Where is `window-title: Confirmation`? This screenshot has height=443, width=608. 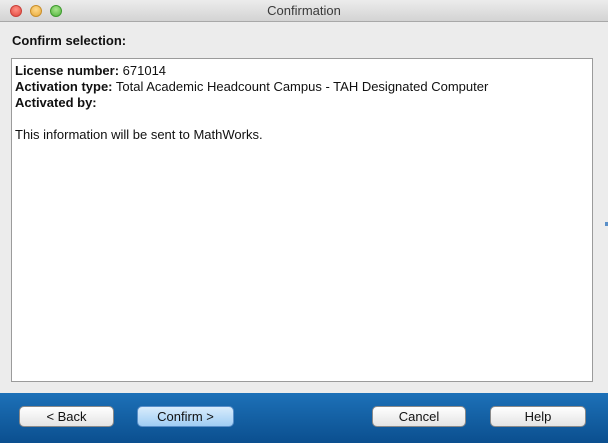 window-title: Confirmation is located at coordinates (304, 10).